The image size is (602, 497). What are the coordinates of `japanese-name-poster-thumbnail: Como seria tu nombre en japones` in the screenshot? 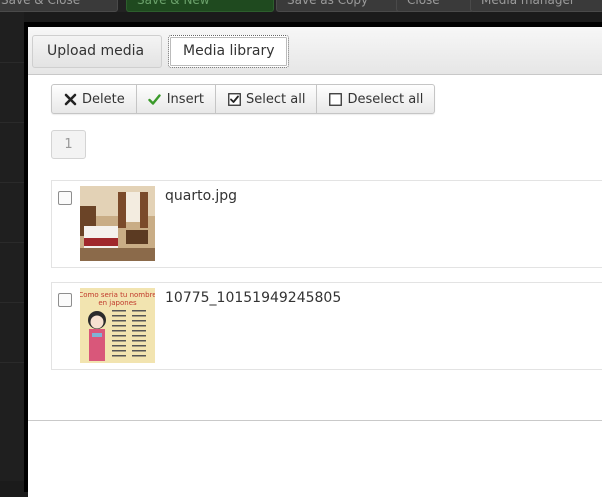 It's located at (117, 325).